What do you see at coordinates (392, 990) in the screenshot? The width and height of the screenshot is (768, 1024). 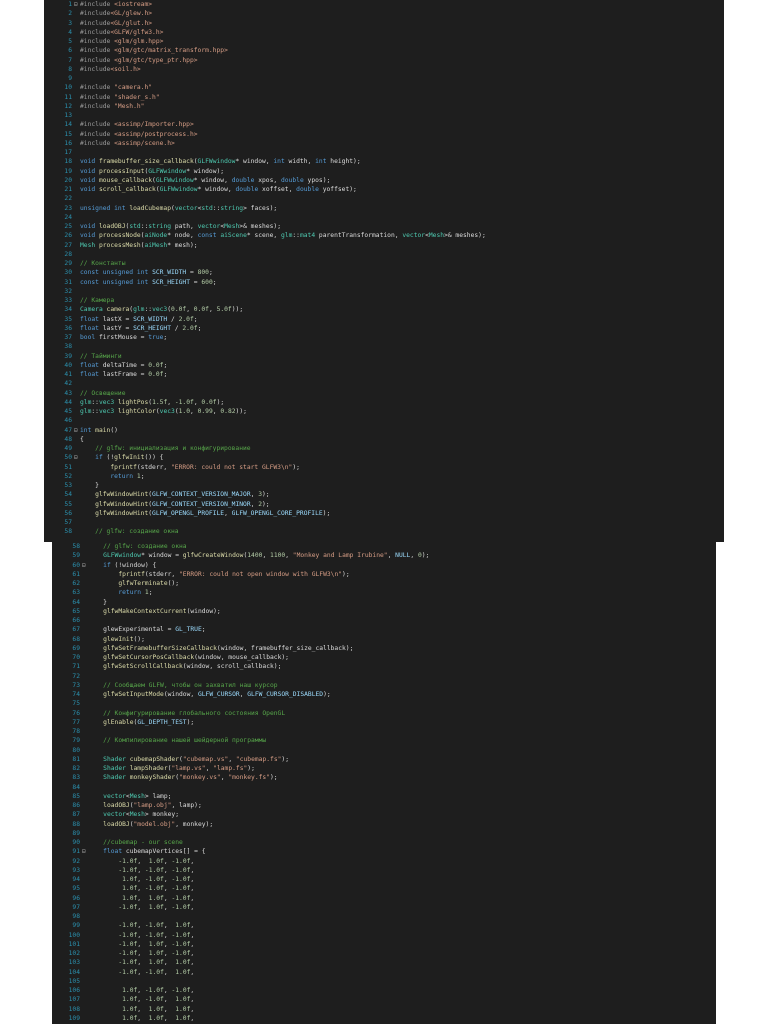 I see `code-line: 106 1.0f, -1.0f, -1.0f,` at bounding box center [392, 990].